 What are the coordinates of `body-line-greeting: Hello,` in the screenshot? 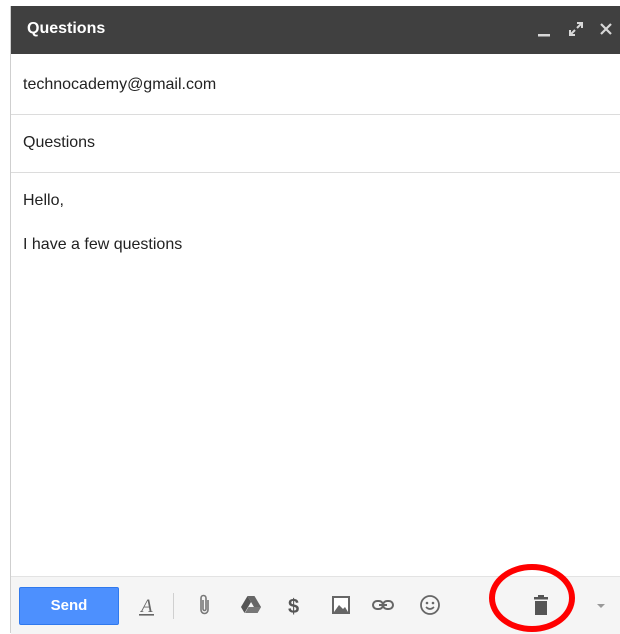 It's located at (43, 200).